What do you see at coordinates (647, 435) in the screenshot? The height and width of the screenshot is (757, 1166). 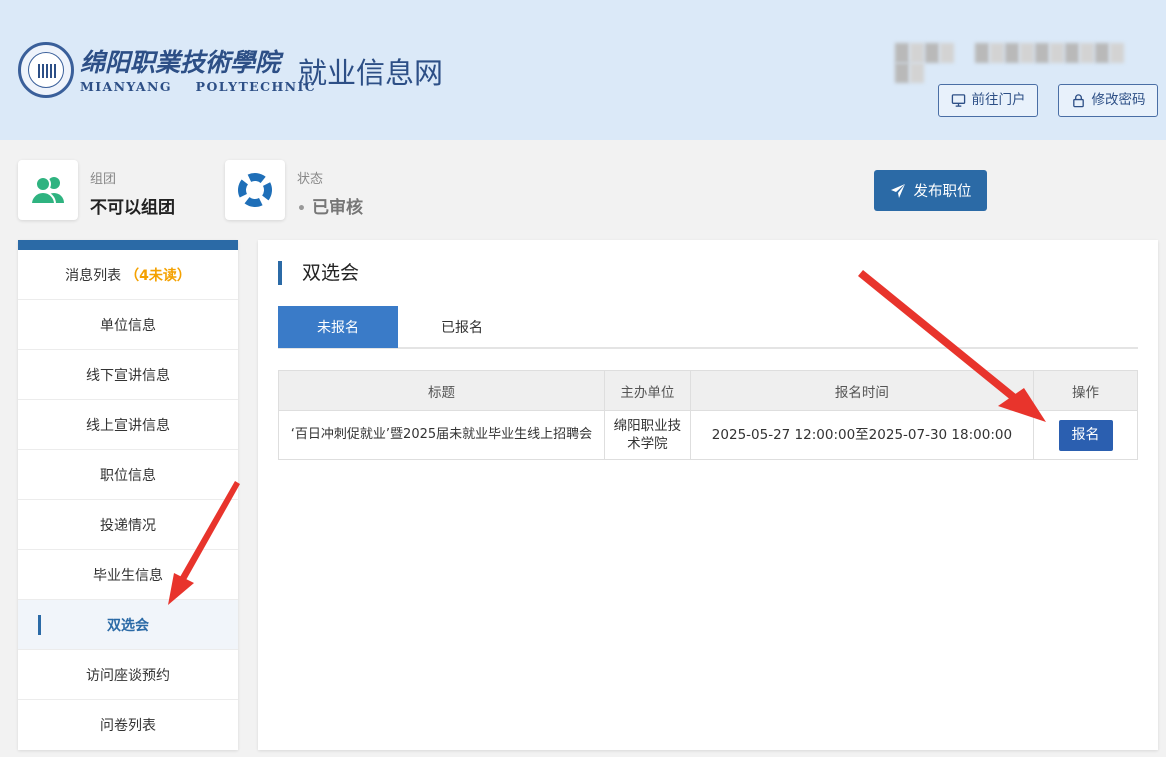 I see `cell-organizer: 绵阳职业技术学院` at bounding box center [647, 435].